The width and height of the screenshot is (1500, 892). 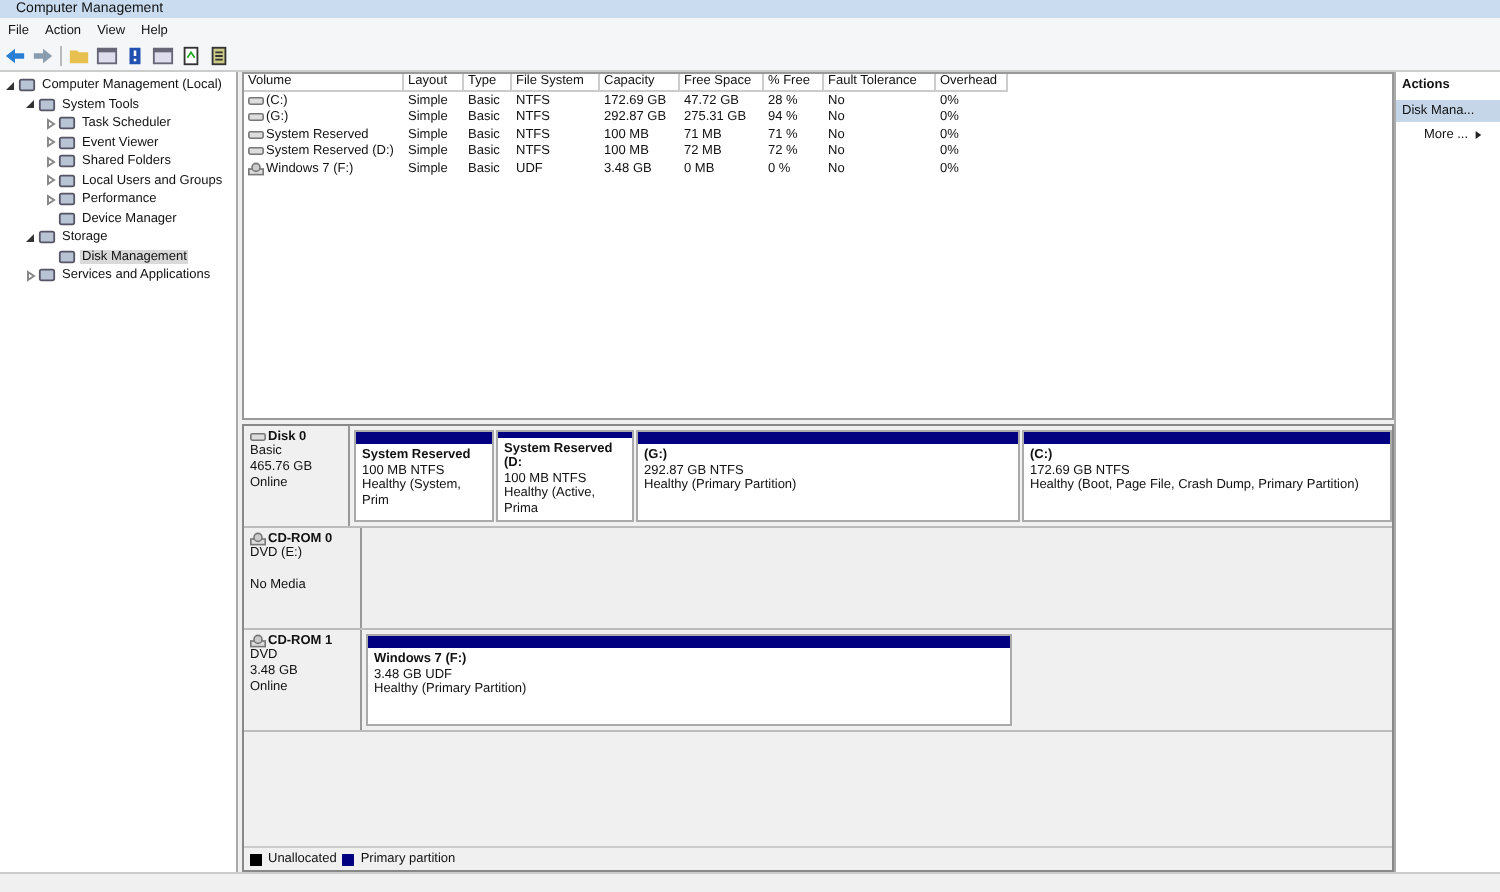 I want to click on drive-icon, so click(x=258, y=437).